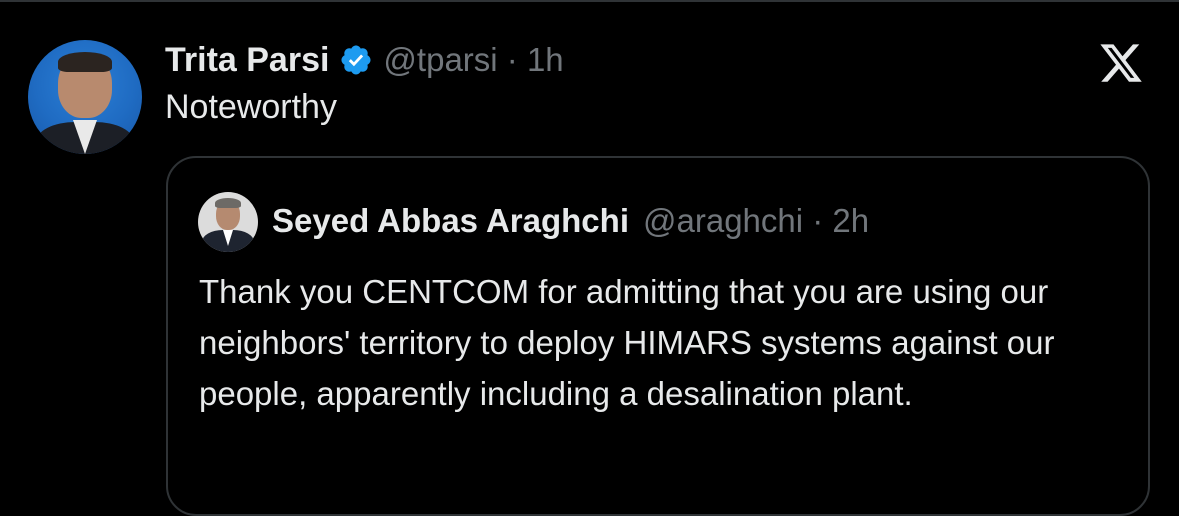  I want to click on verified-badge-icon, so click(356, 60).